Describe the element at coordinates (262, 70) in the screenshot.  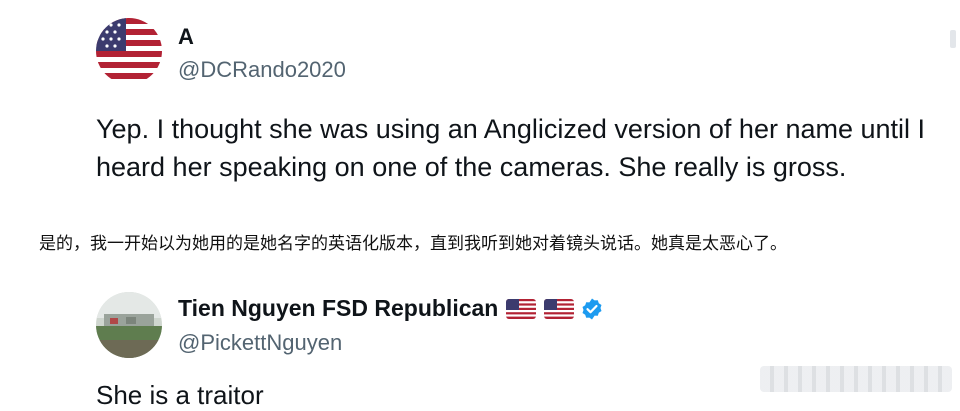
I see `post-handle: @DCRando2020` at that location.